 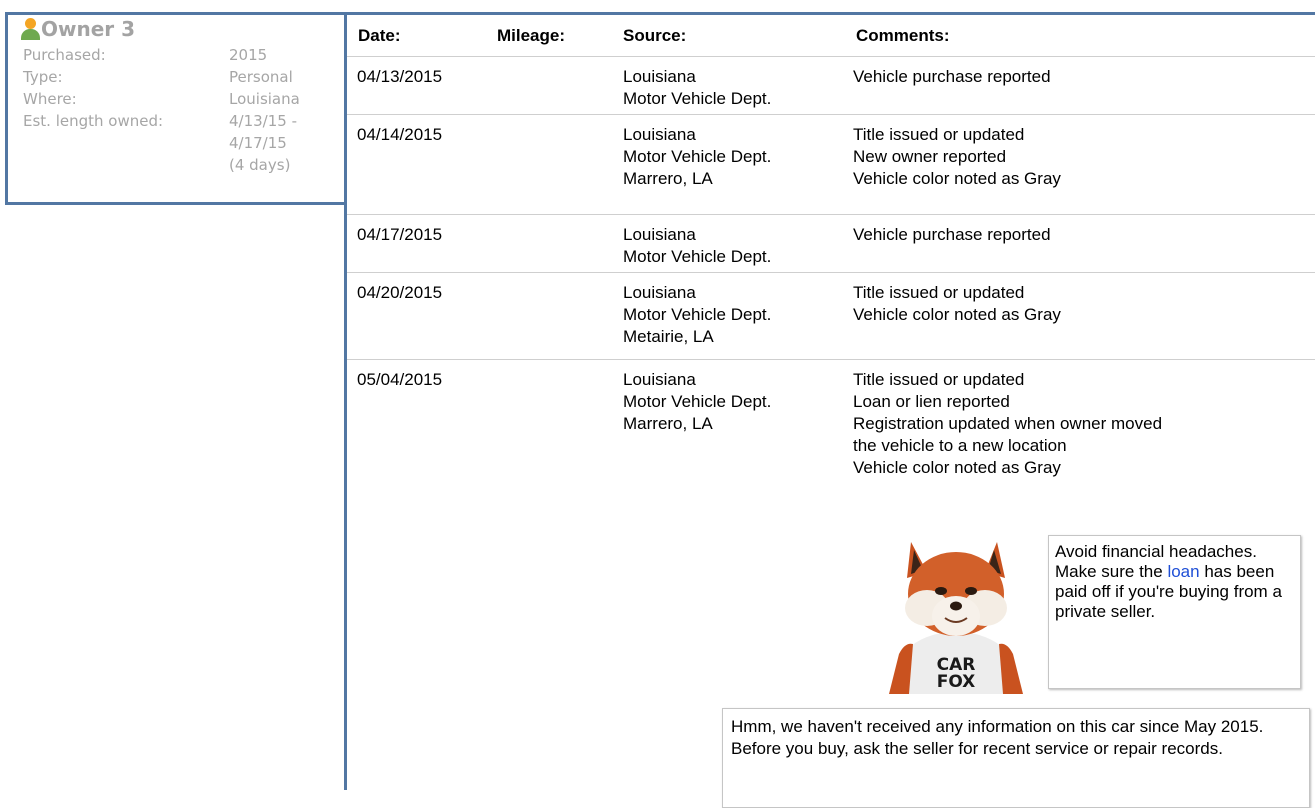 I want to click on header-comments: Comments:, so click(x=903, y=35).